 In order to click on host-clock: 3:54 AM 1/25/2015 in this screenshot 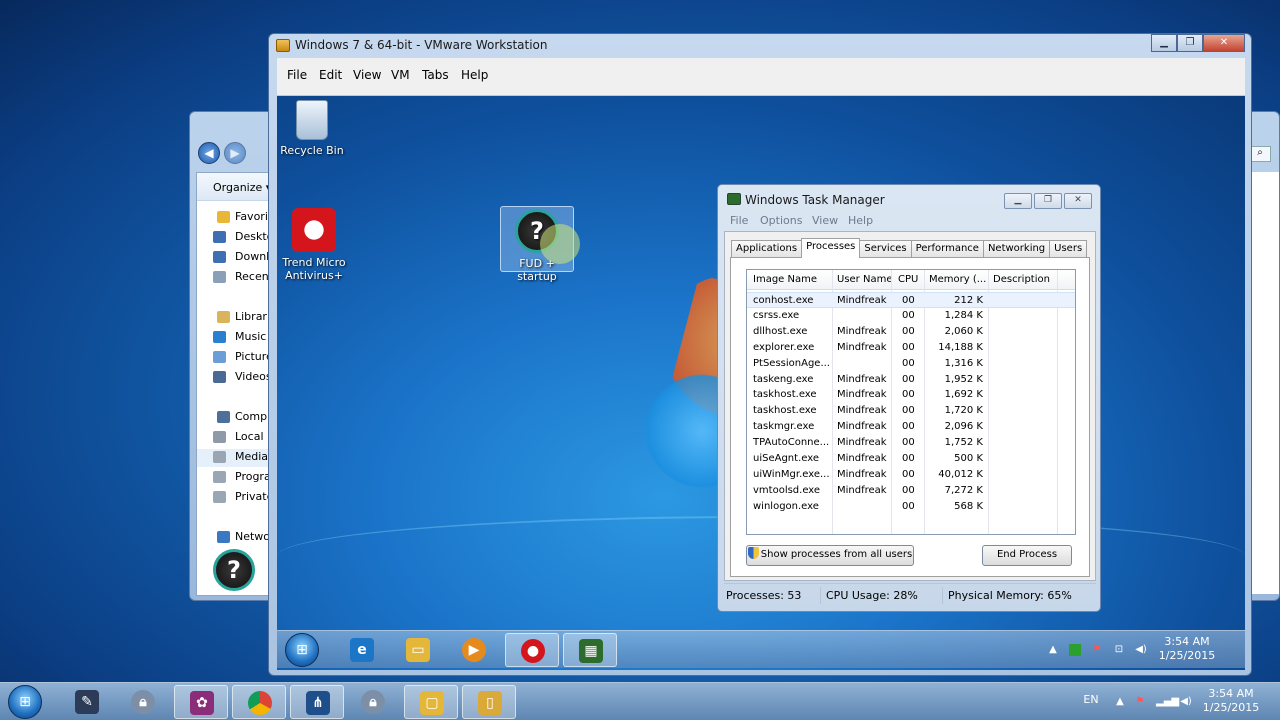, I will do `click(1231, 701)`.